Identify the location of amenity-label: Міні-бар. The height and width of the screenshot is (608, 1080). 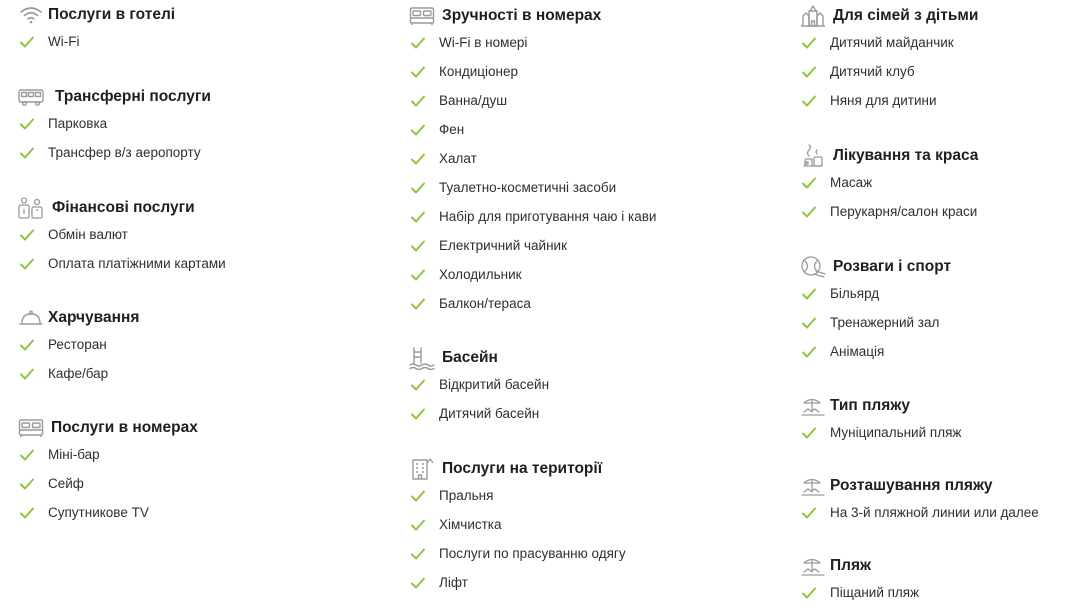
(74, 454).